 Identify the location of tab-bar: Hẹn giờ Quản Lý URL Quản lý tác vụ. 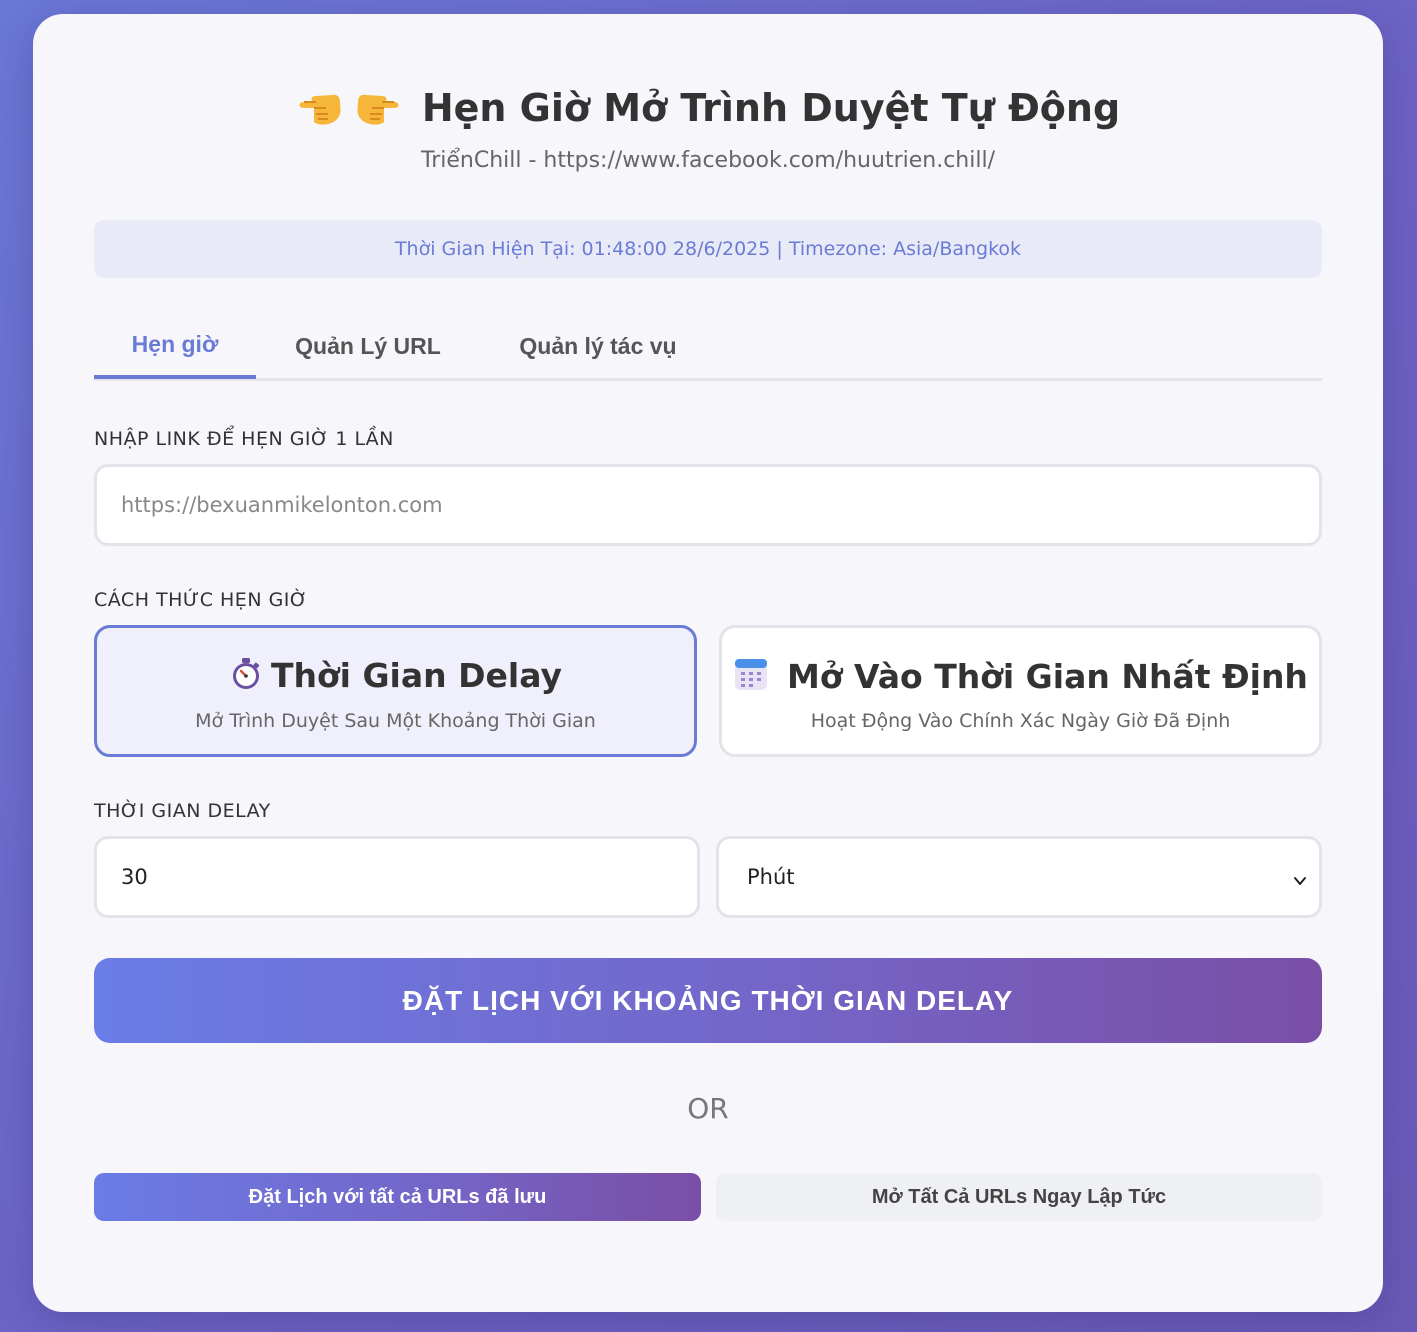
(708, 347).